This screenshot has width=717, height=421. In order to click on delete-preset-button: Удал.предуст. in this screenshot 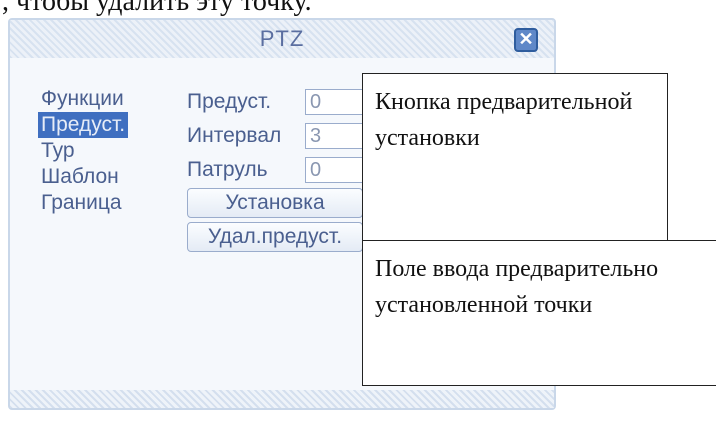, I will do `click(275, 237)`.